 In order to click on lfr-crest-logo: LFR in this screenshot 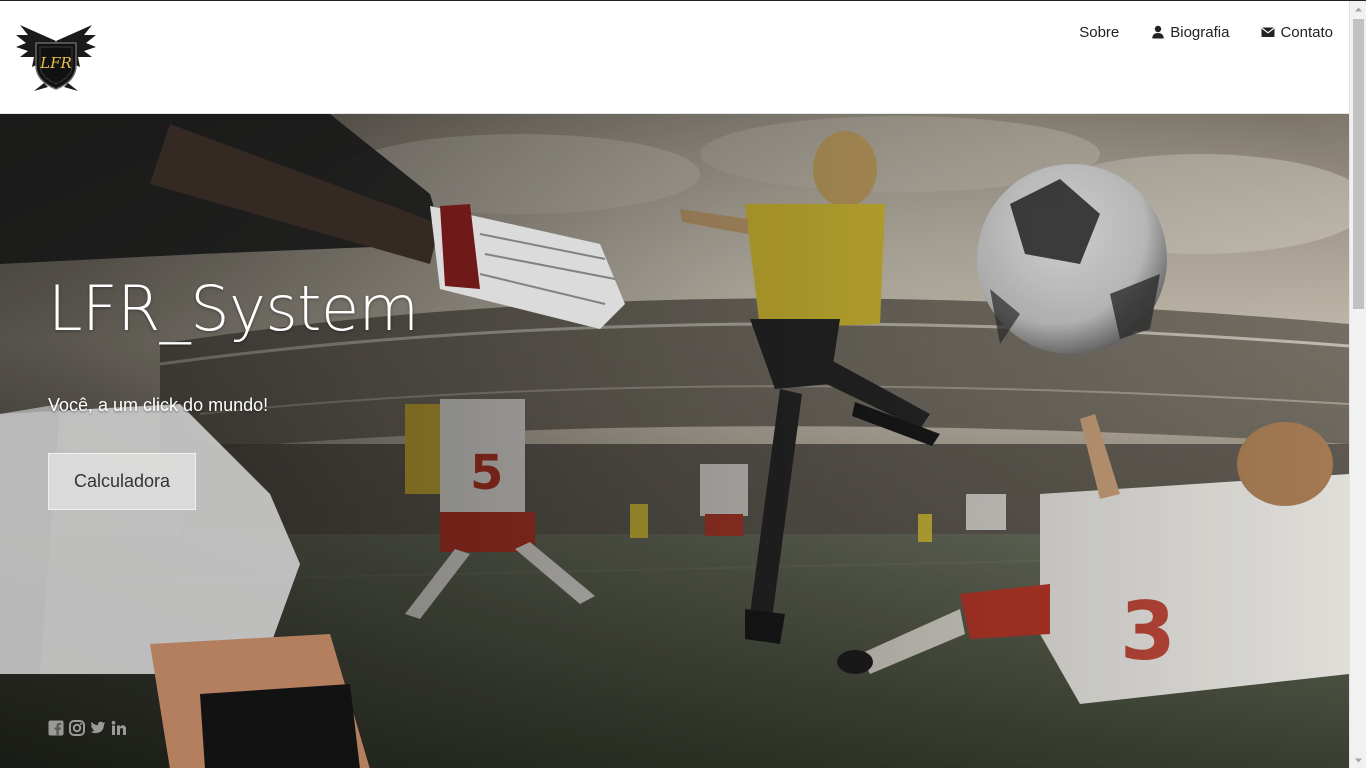, I will do `click(56, 58)`.